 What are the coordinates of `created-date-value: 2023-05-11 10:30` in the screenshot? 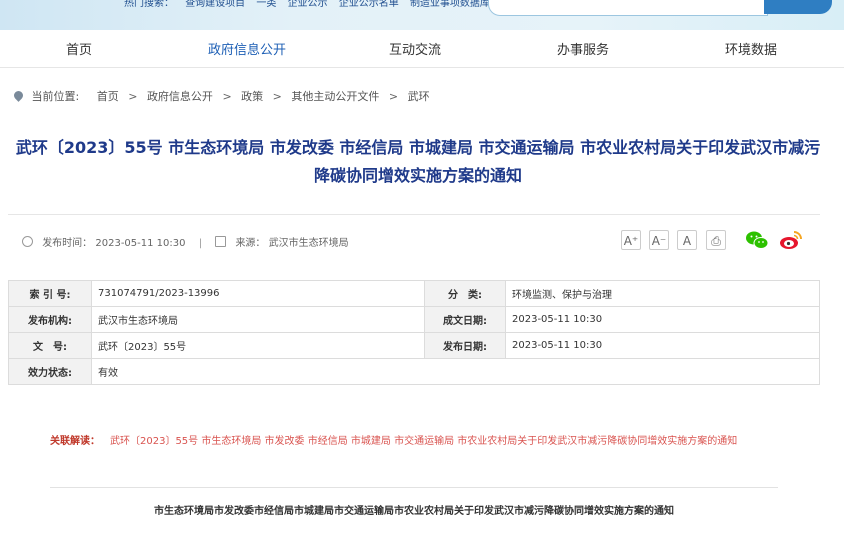 It's located at (662, 319).